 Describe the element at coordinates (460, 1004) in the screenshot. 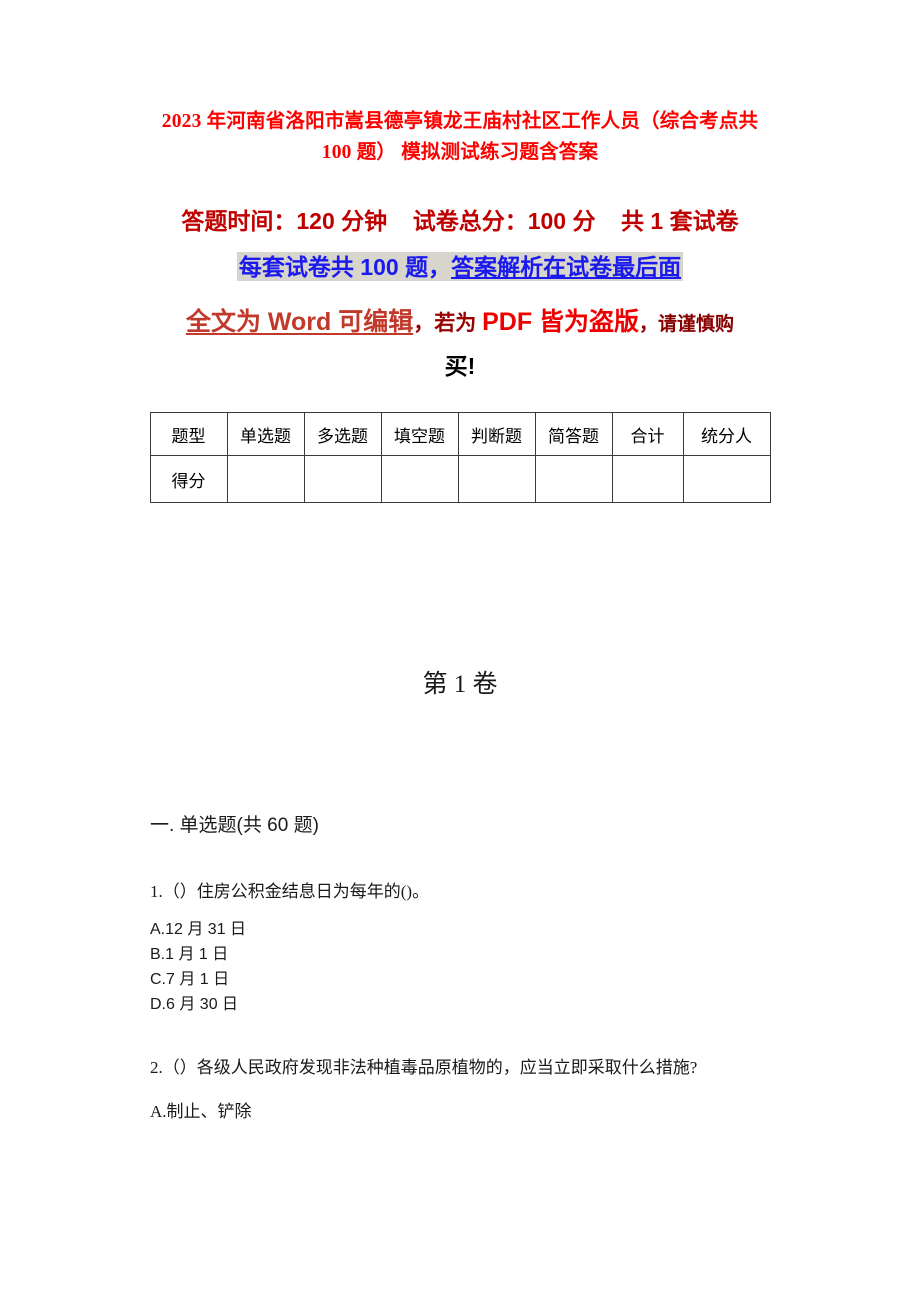

I see `question-1-option-d: D.6 月 30 日` at that location.